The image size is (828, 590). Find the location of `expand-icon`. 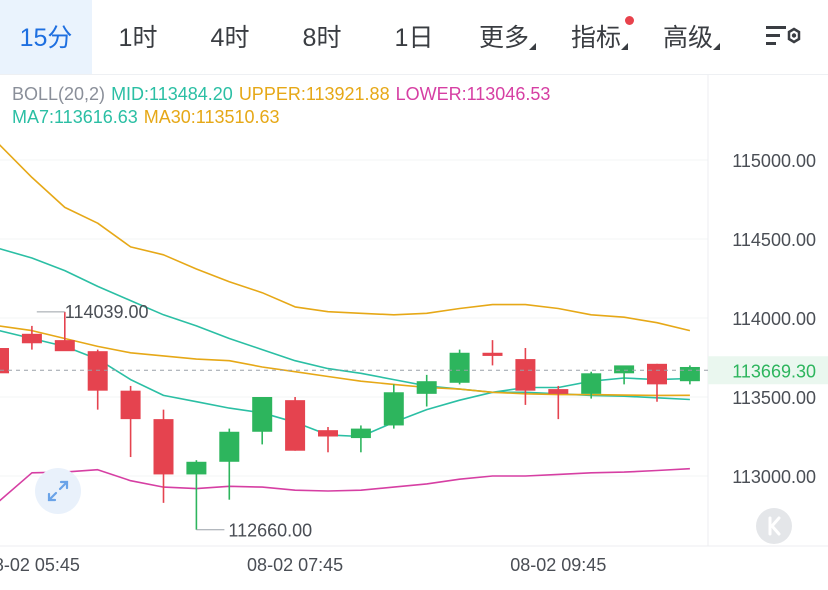

expand-icon is located at coordinates (58, 491).